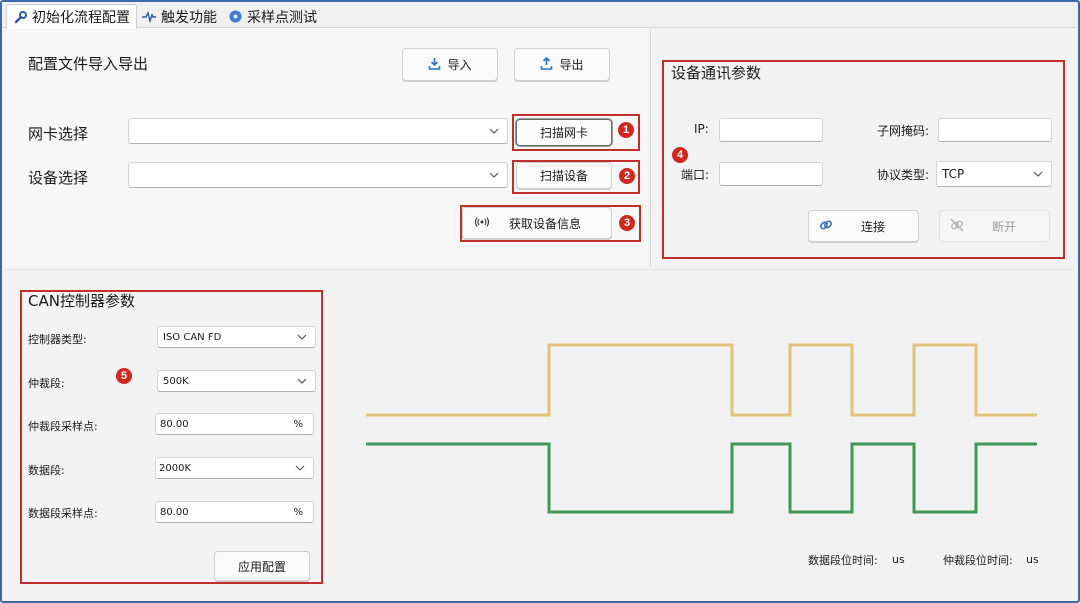  What do you see at coordinates (234, 424) in the screenshot?
I see `arb-sample-point-input: 80.00 %` at bounding box center [234, 424].